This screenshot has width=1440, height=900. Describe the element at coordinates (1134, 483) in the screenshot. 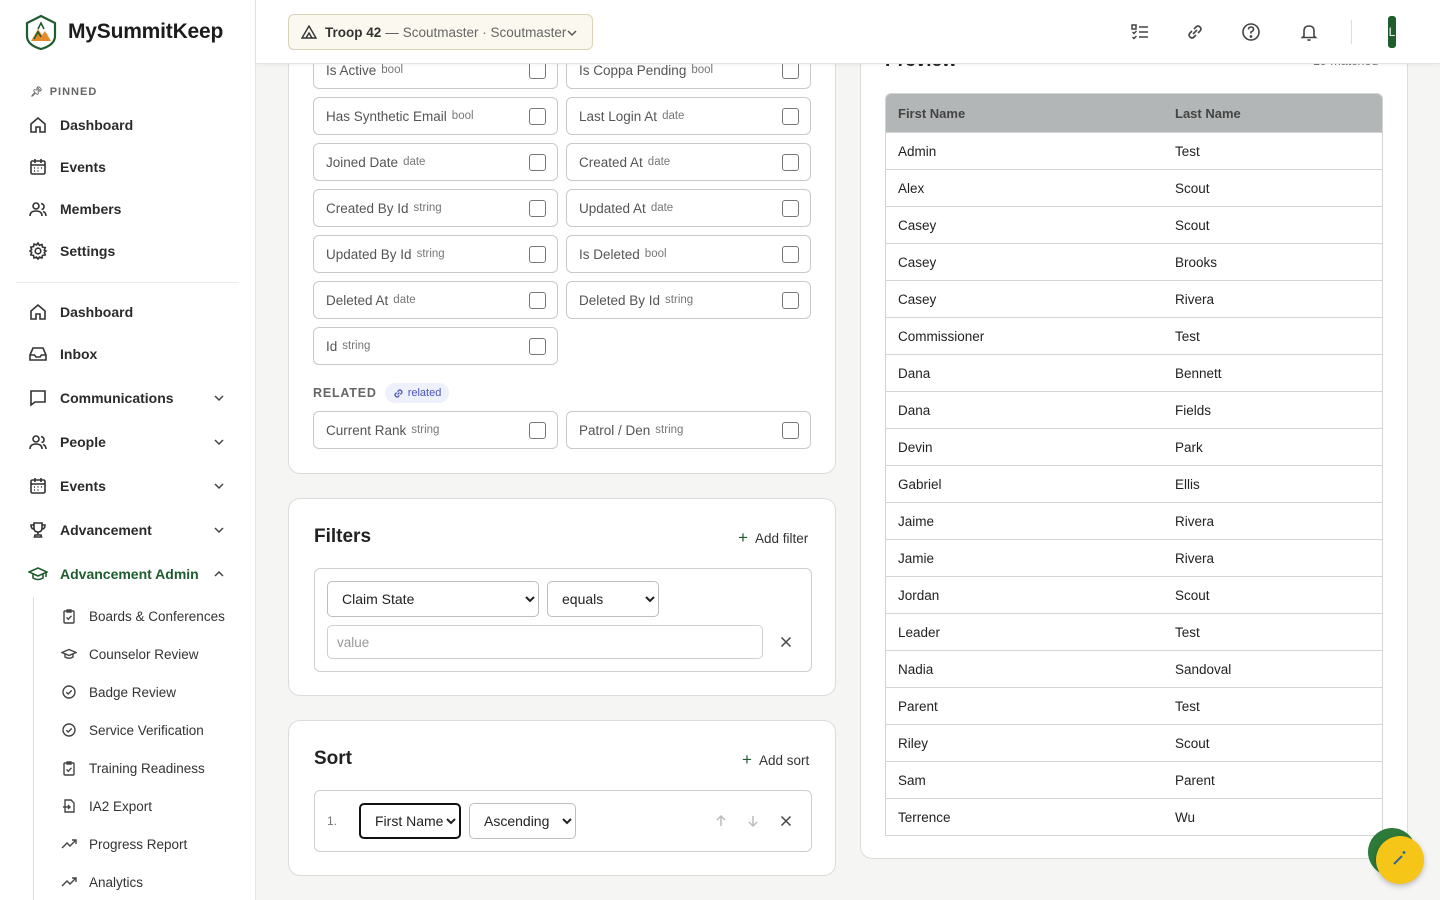

I see `table-row: Gabriel Ellis` at that location.